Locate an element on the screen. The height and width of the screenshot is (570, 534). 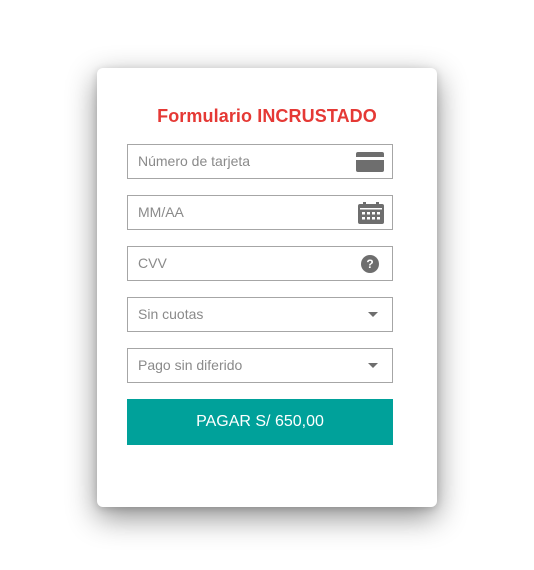
installments-select: Sin cuotas is located at coordinates (260, 314).